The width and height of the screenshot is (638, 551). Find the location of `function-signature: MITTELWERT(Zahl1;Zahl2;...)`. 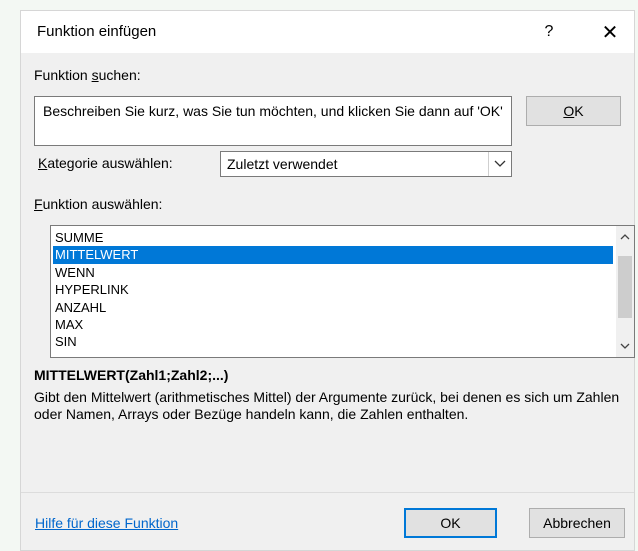

function-signature: MITTELWERT(Zahl1;Zahl2;...) is located at coordinates (131, 375).